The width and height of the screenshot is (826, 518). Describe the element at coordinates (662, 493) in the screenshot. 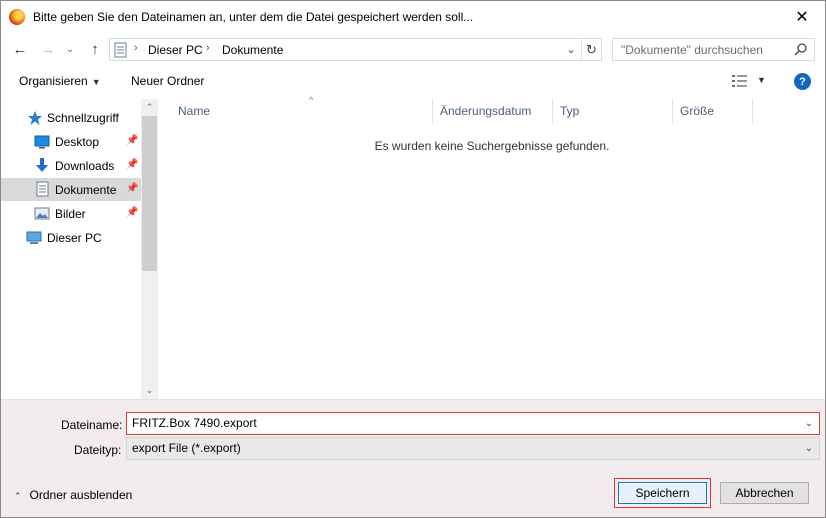

I see `save-button: Speichern` at that location.